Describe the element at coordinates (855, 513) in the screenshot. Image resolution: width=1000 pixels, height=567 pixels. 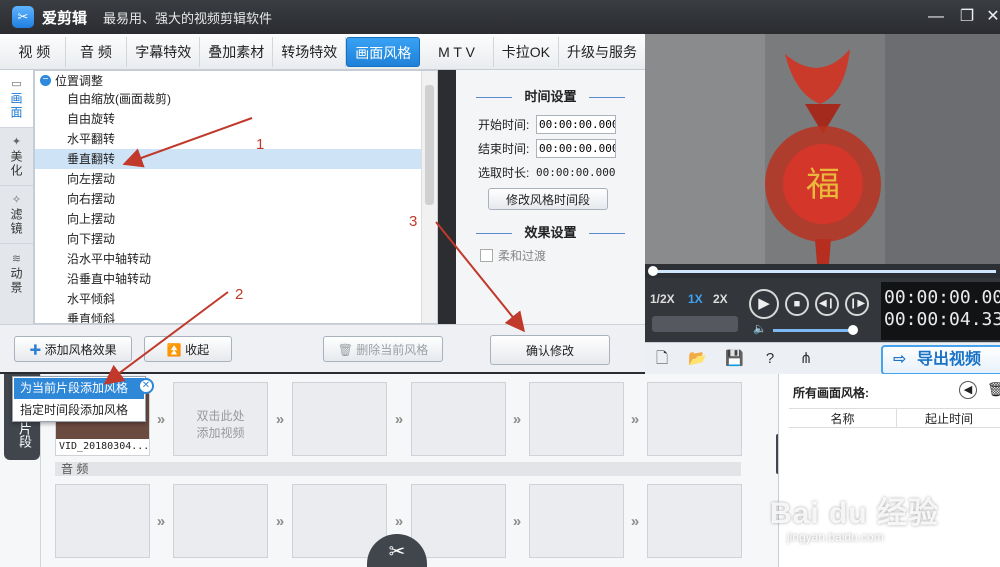
I see `watermark-brand: Bai du 经验` at that location.